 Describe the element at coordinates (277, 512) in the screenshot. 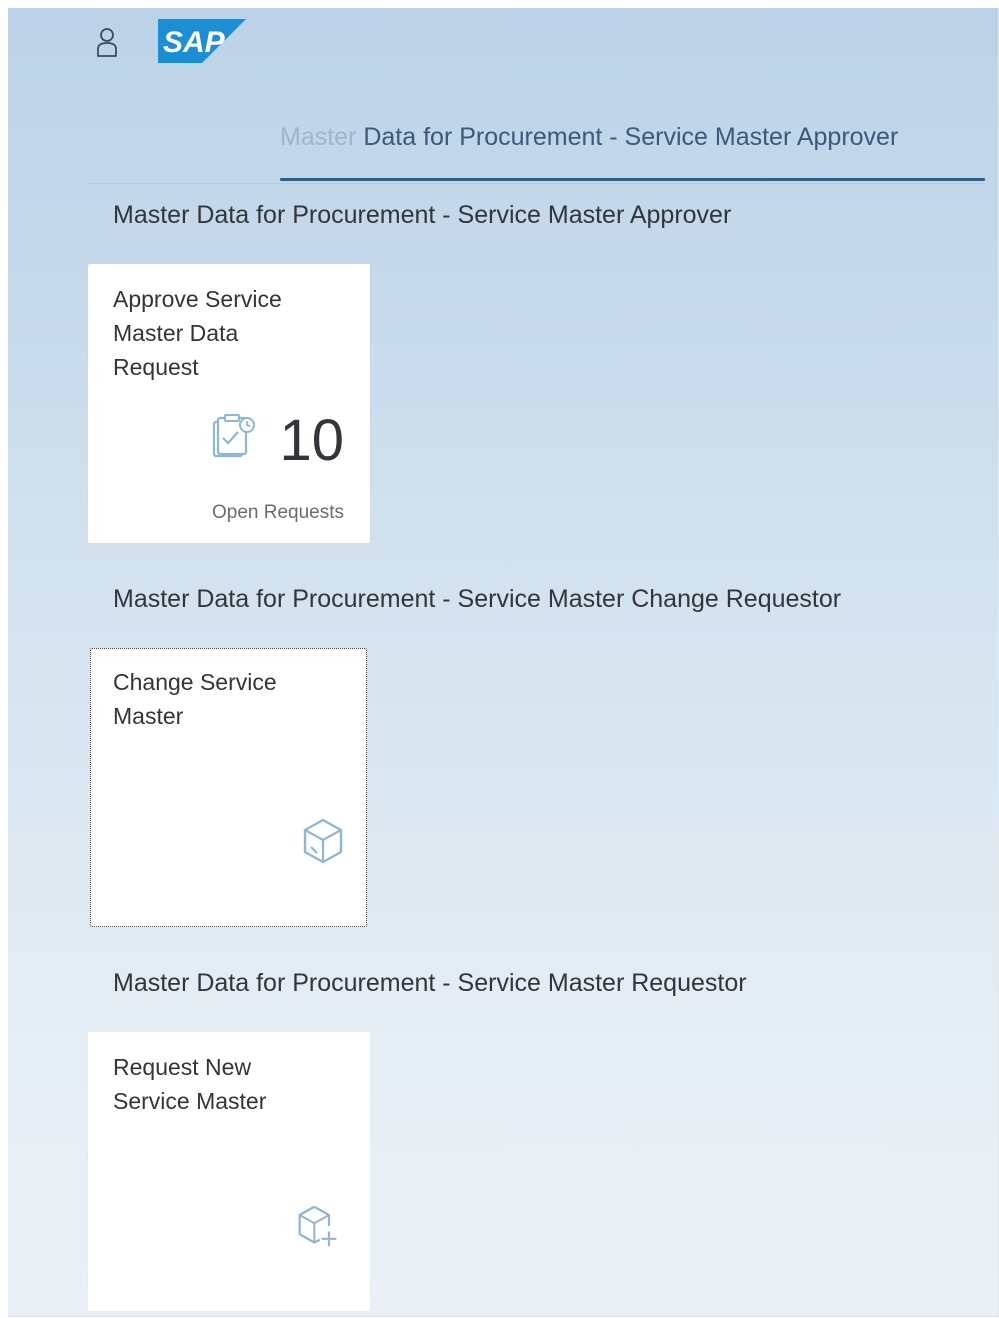

I see `kpi-unit: Open Requests` at that location.